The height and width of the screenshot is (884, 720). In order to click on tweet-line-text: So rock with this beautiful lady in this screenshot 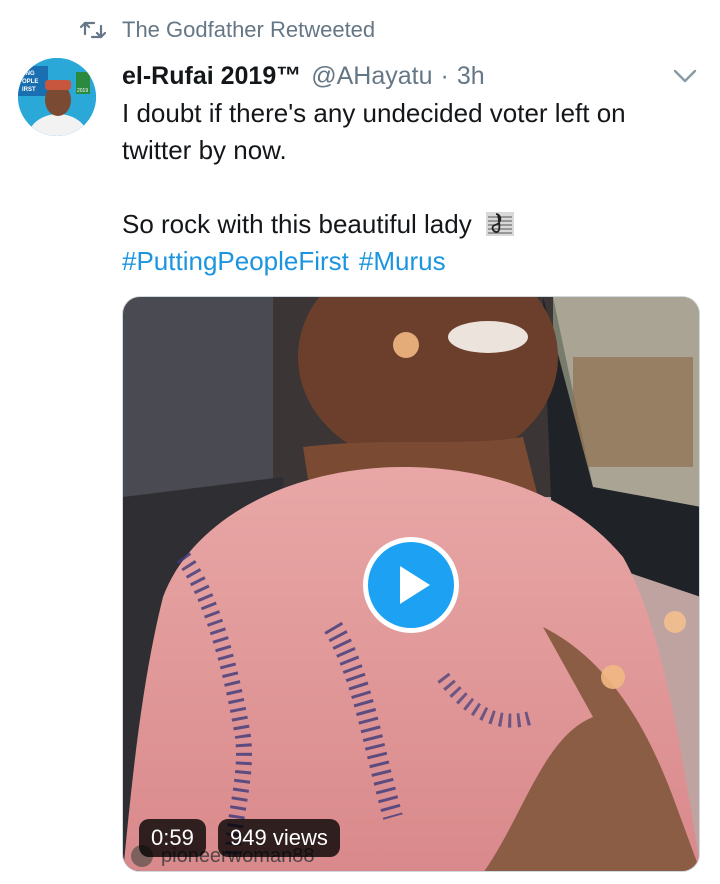, I will do `click(297, 224)`.